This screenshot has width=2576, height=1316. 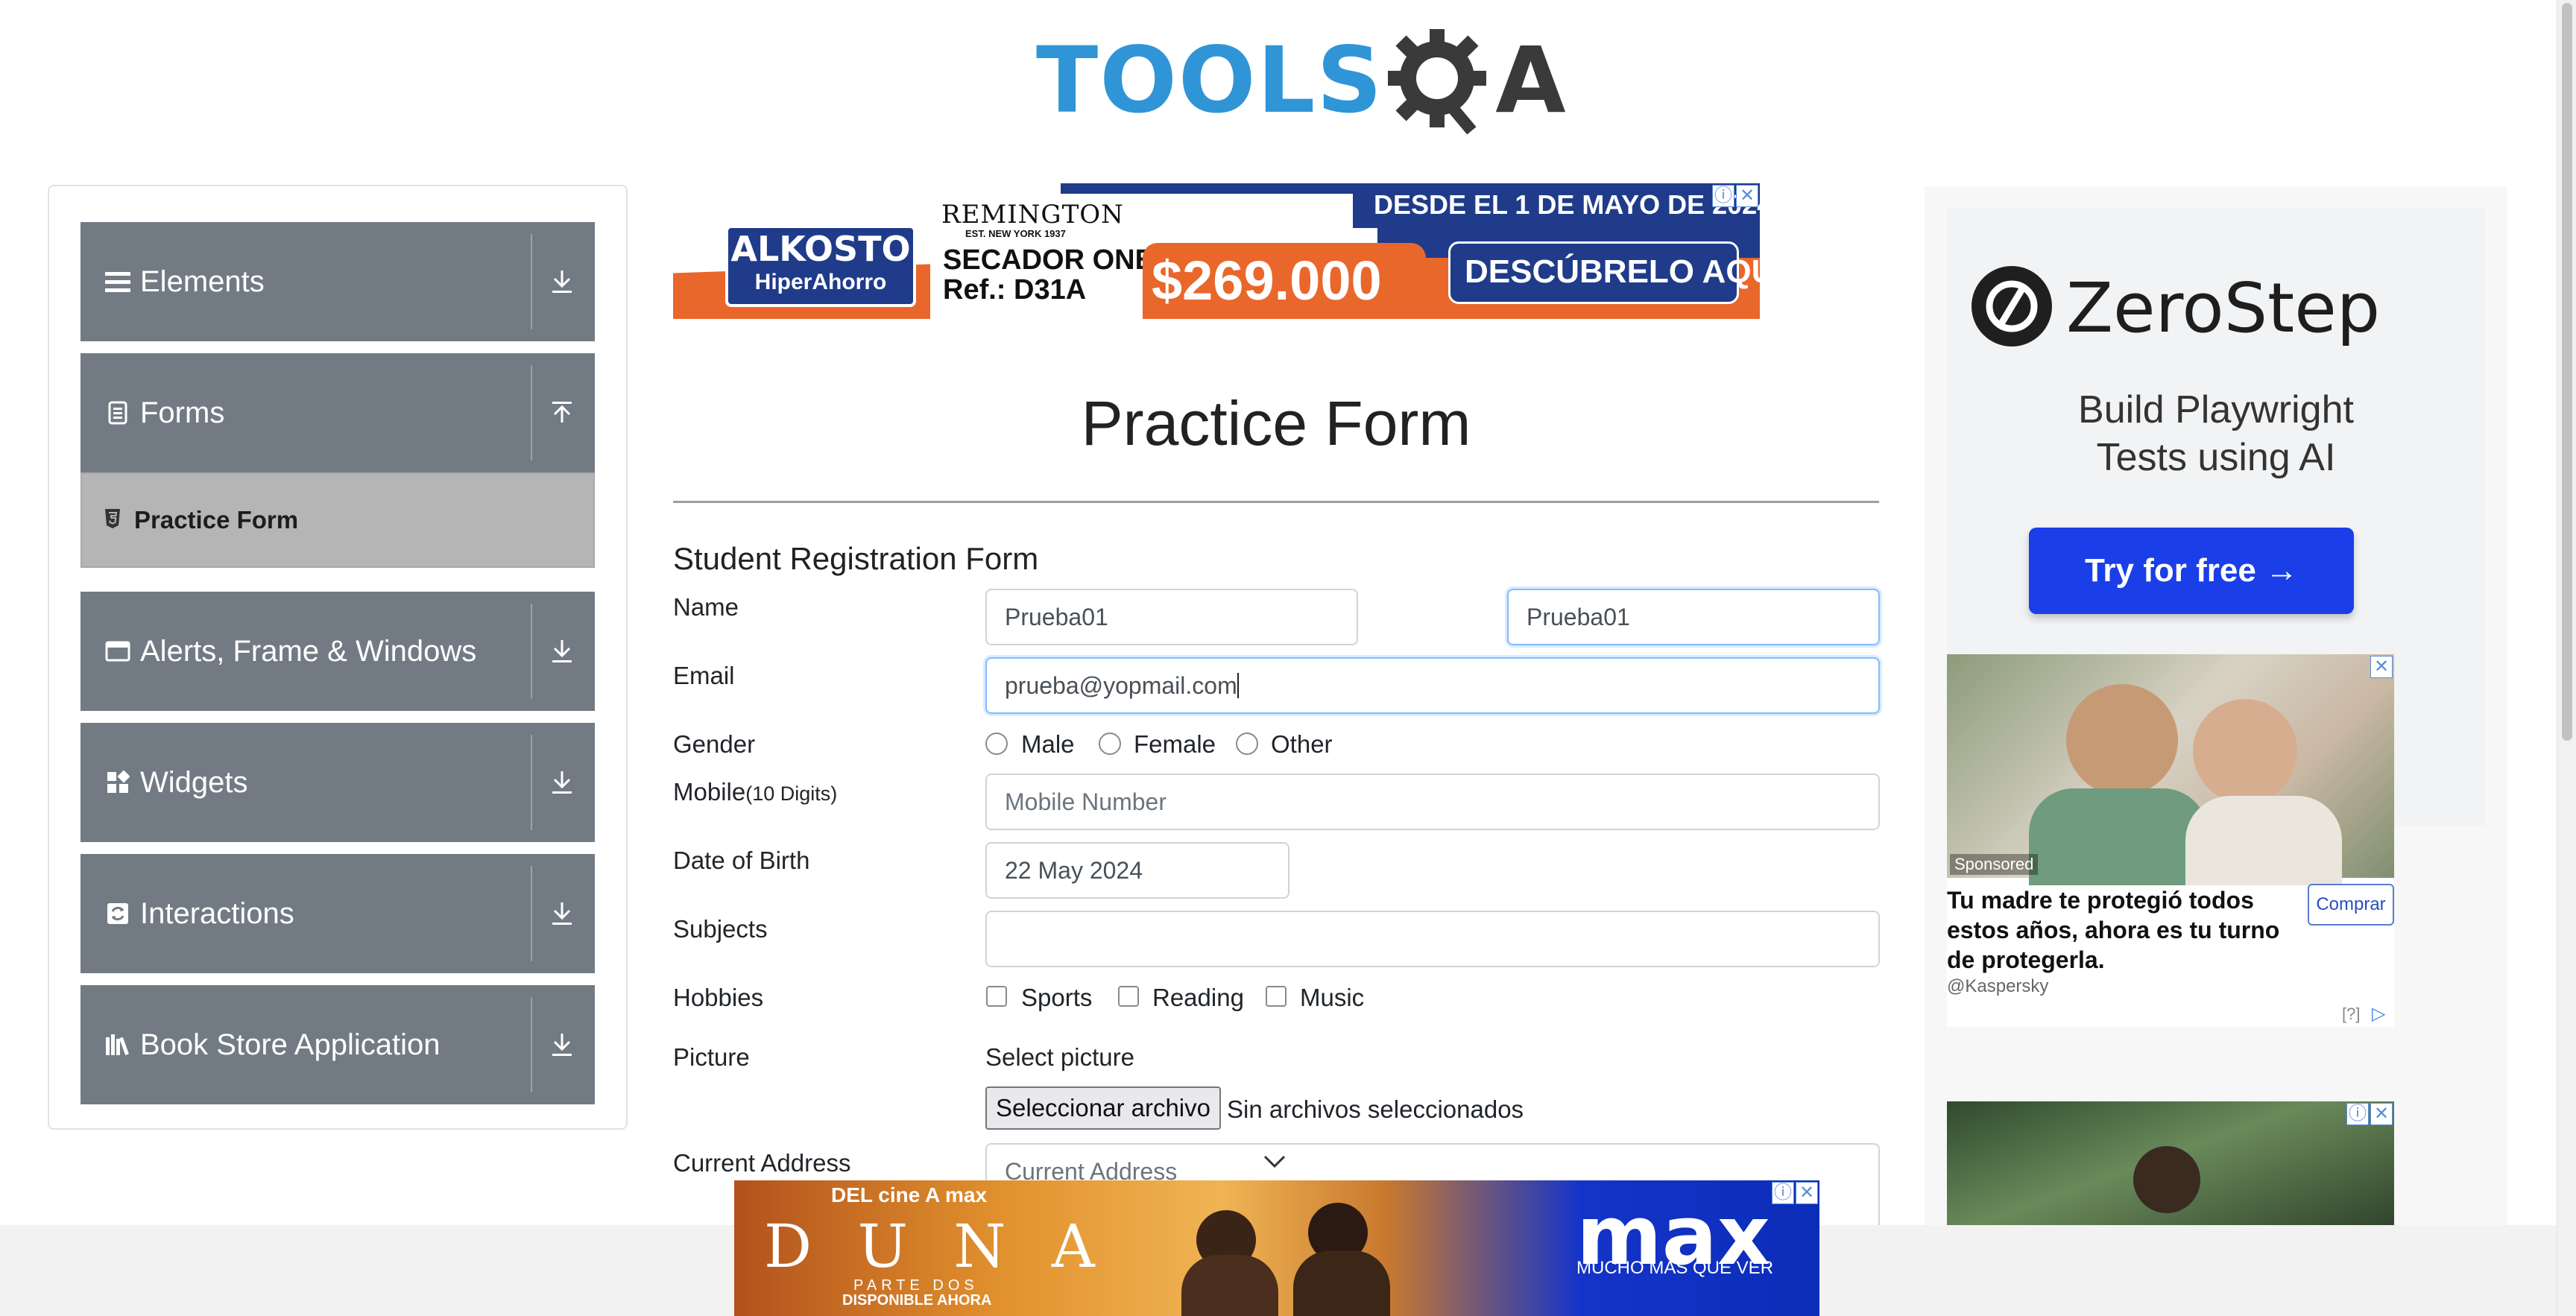 I want to click on kaspersky-buy-button: Comprar, so click(x=2351, y=905).